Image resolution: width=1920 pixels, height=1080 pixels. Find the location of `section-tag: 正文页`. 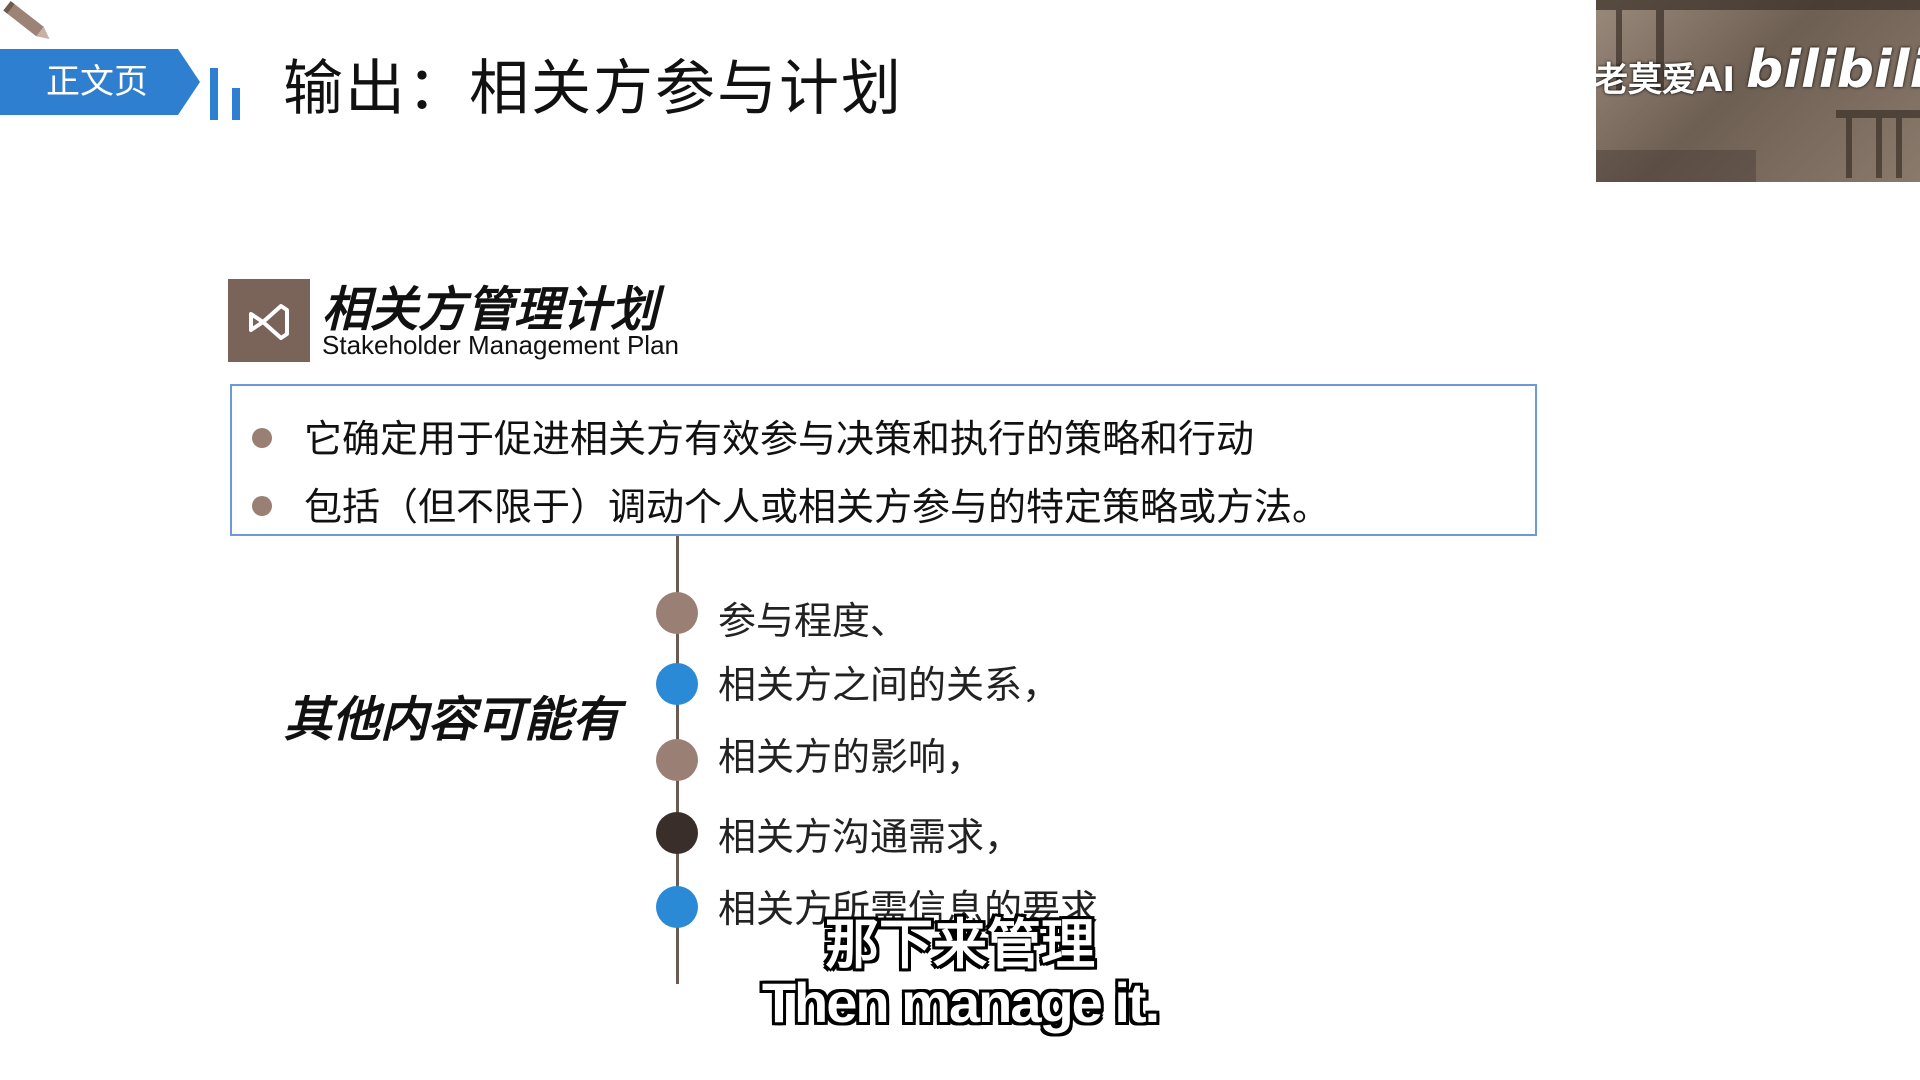

section-tag: 正文页 is located at coordinates (100, 82).